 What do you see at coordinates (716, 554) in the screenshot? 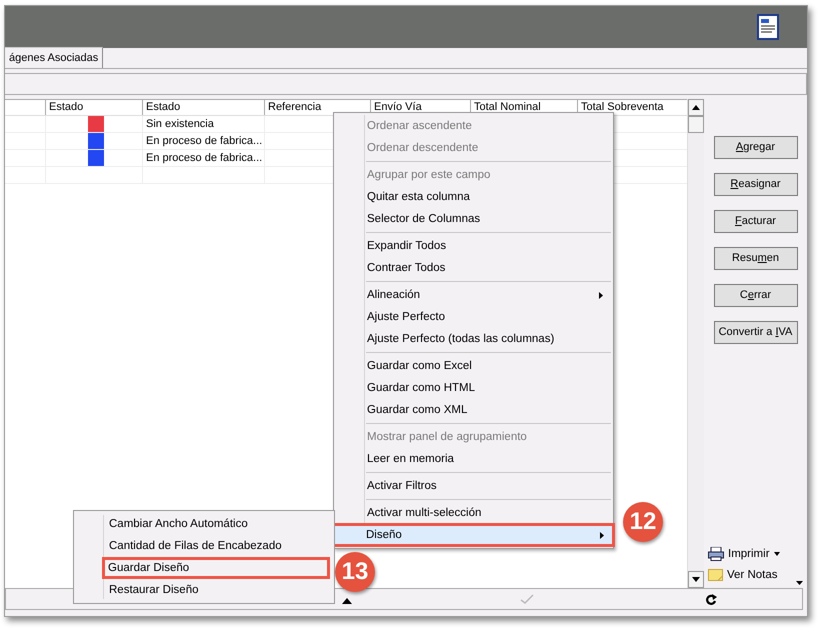
I see `printer-icon` at bounding box center [716, 554].